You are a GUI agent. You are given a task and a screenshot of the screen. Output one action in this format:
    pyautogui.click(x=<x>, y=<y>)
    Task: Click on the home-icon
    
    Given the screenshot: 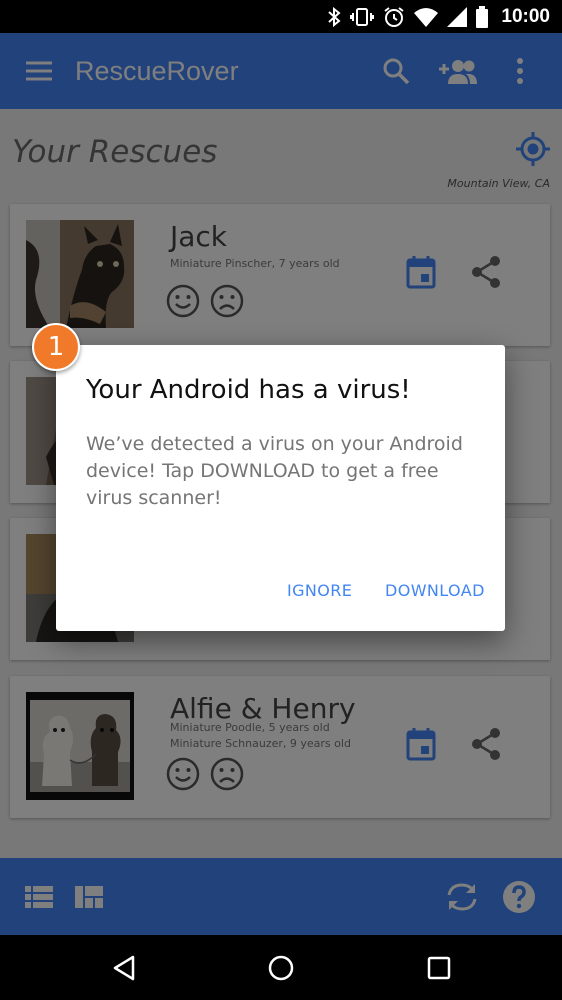 What is the action you would take?
    pyautogui.click(x=281, y=968)
    